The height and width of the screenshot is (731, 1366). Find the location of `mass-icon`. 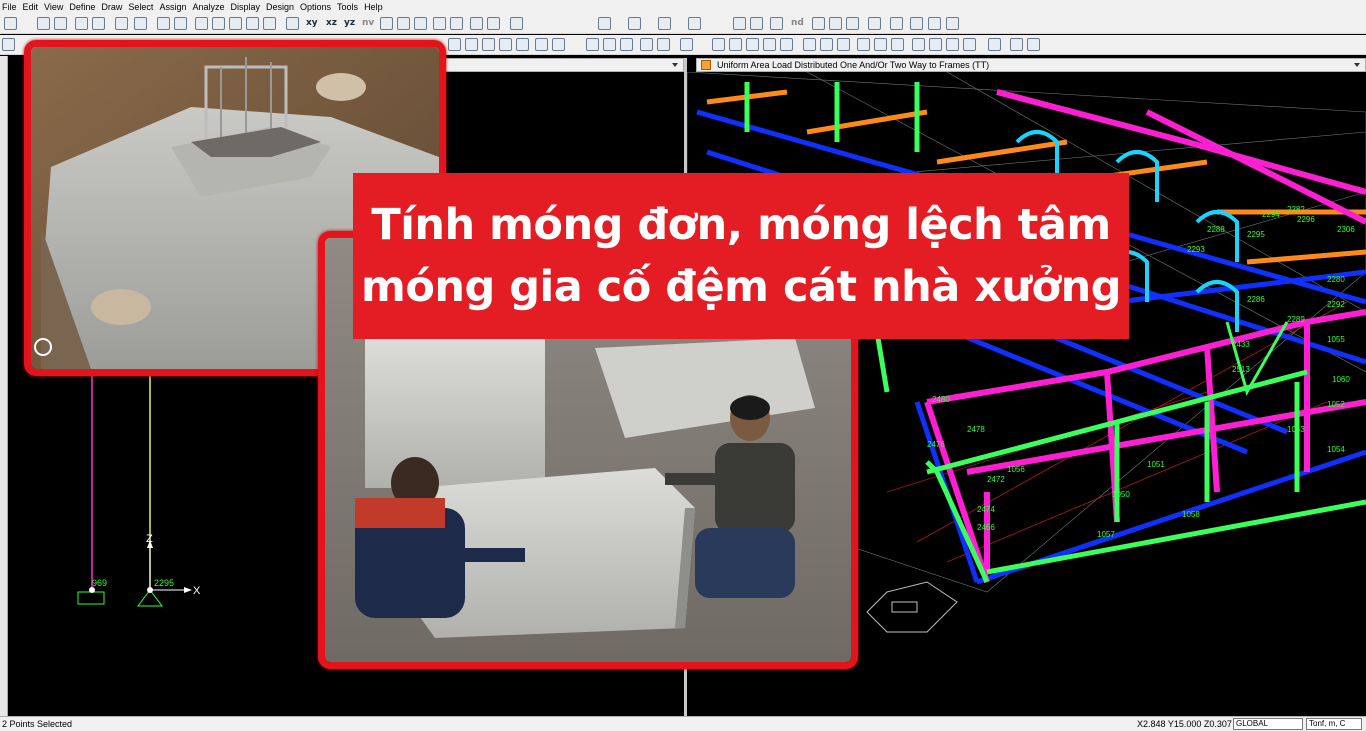

mass-icon is located at coordinates (863, 44).